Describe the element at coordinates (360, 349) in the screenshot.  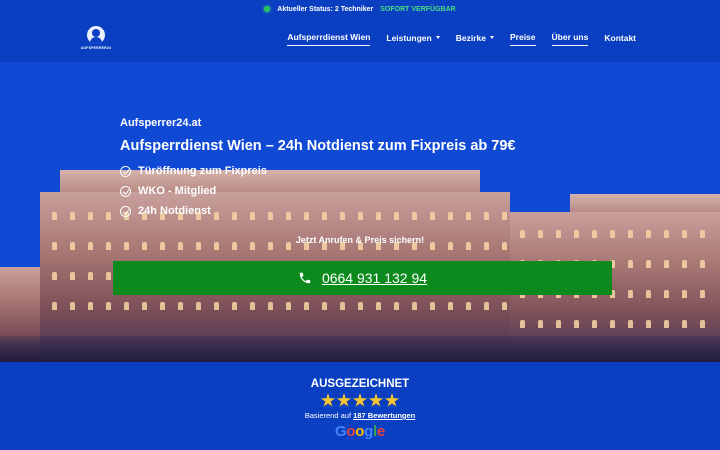
I see `street` at that location.